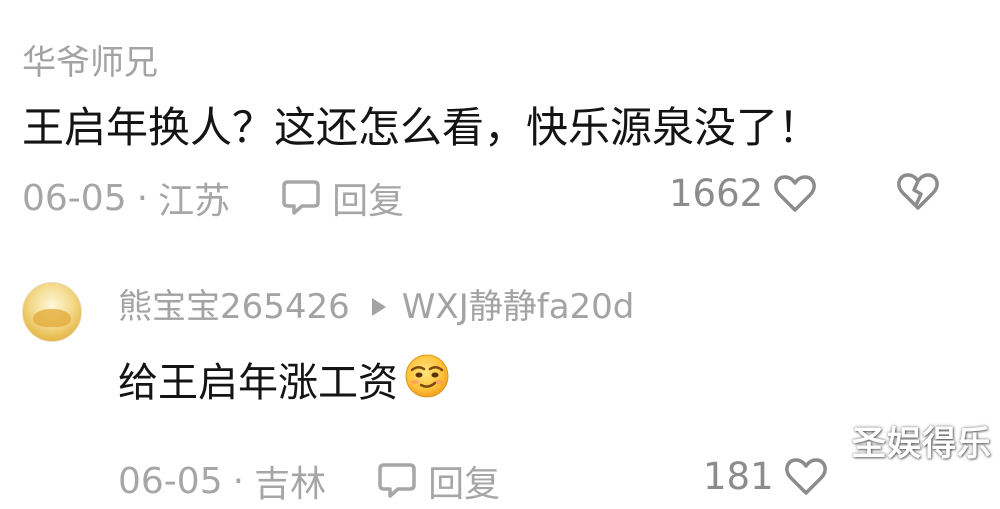  I want to click on like-count: 1662, so click(716, 193).